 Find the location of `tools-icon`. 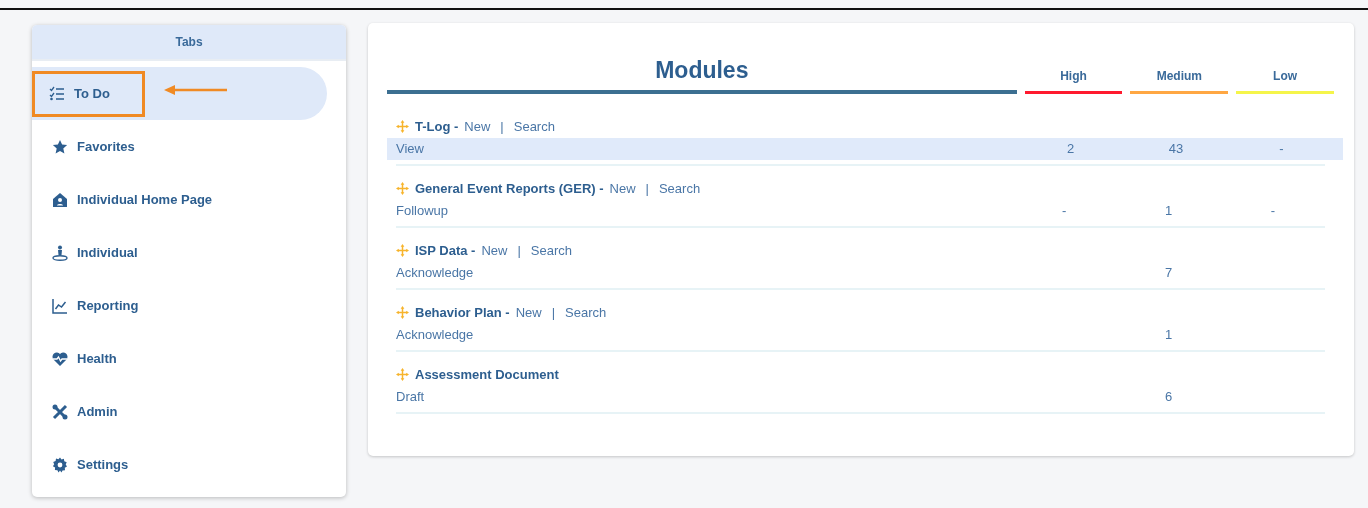

tools-icon is located at coordinates (60, 411).